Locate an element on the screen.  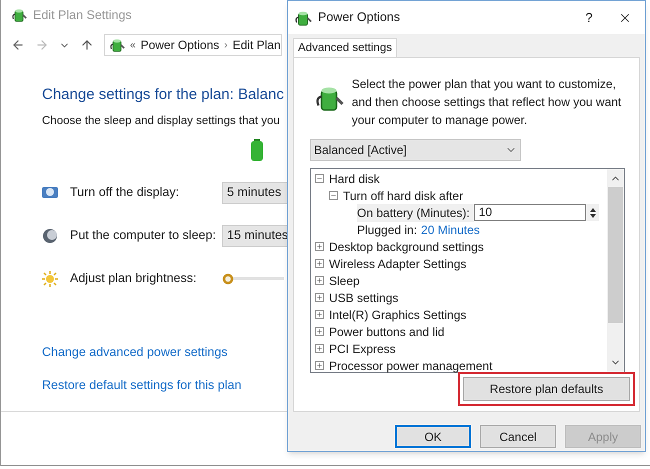
scrollbar-thumb is located at coordinates (615, 255).